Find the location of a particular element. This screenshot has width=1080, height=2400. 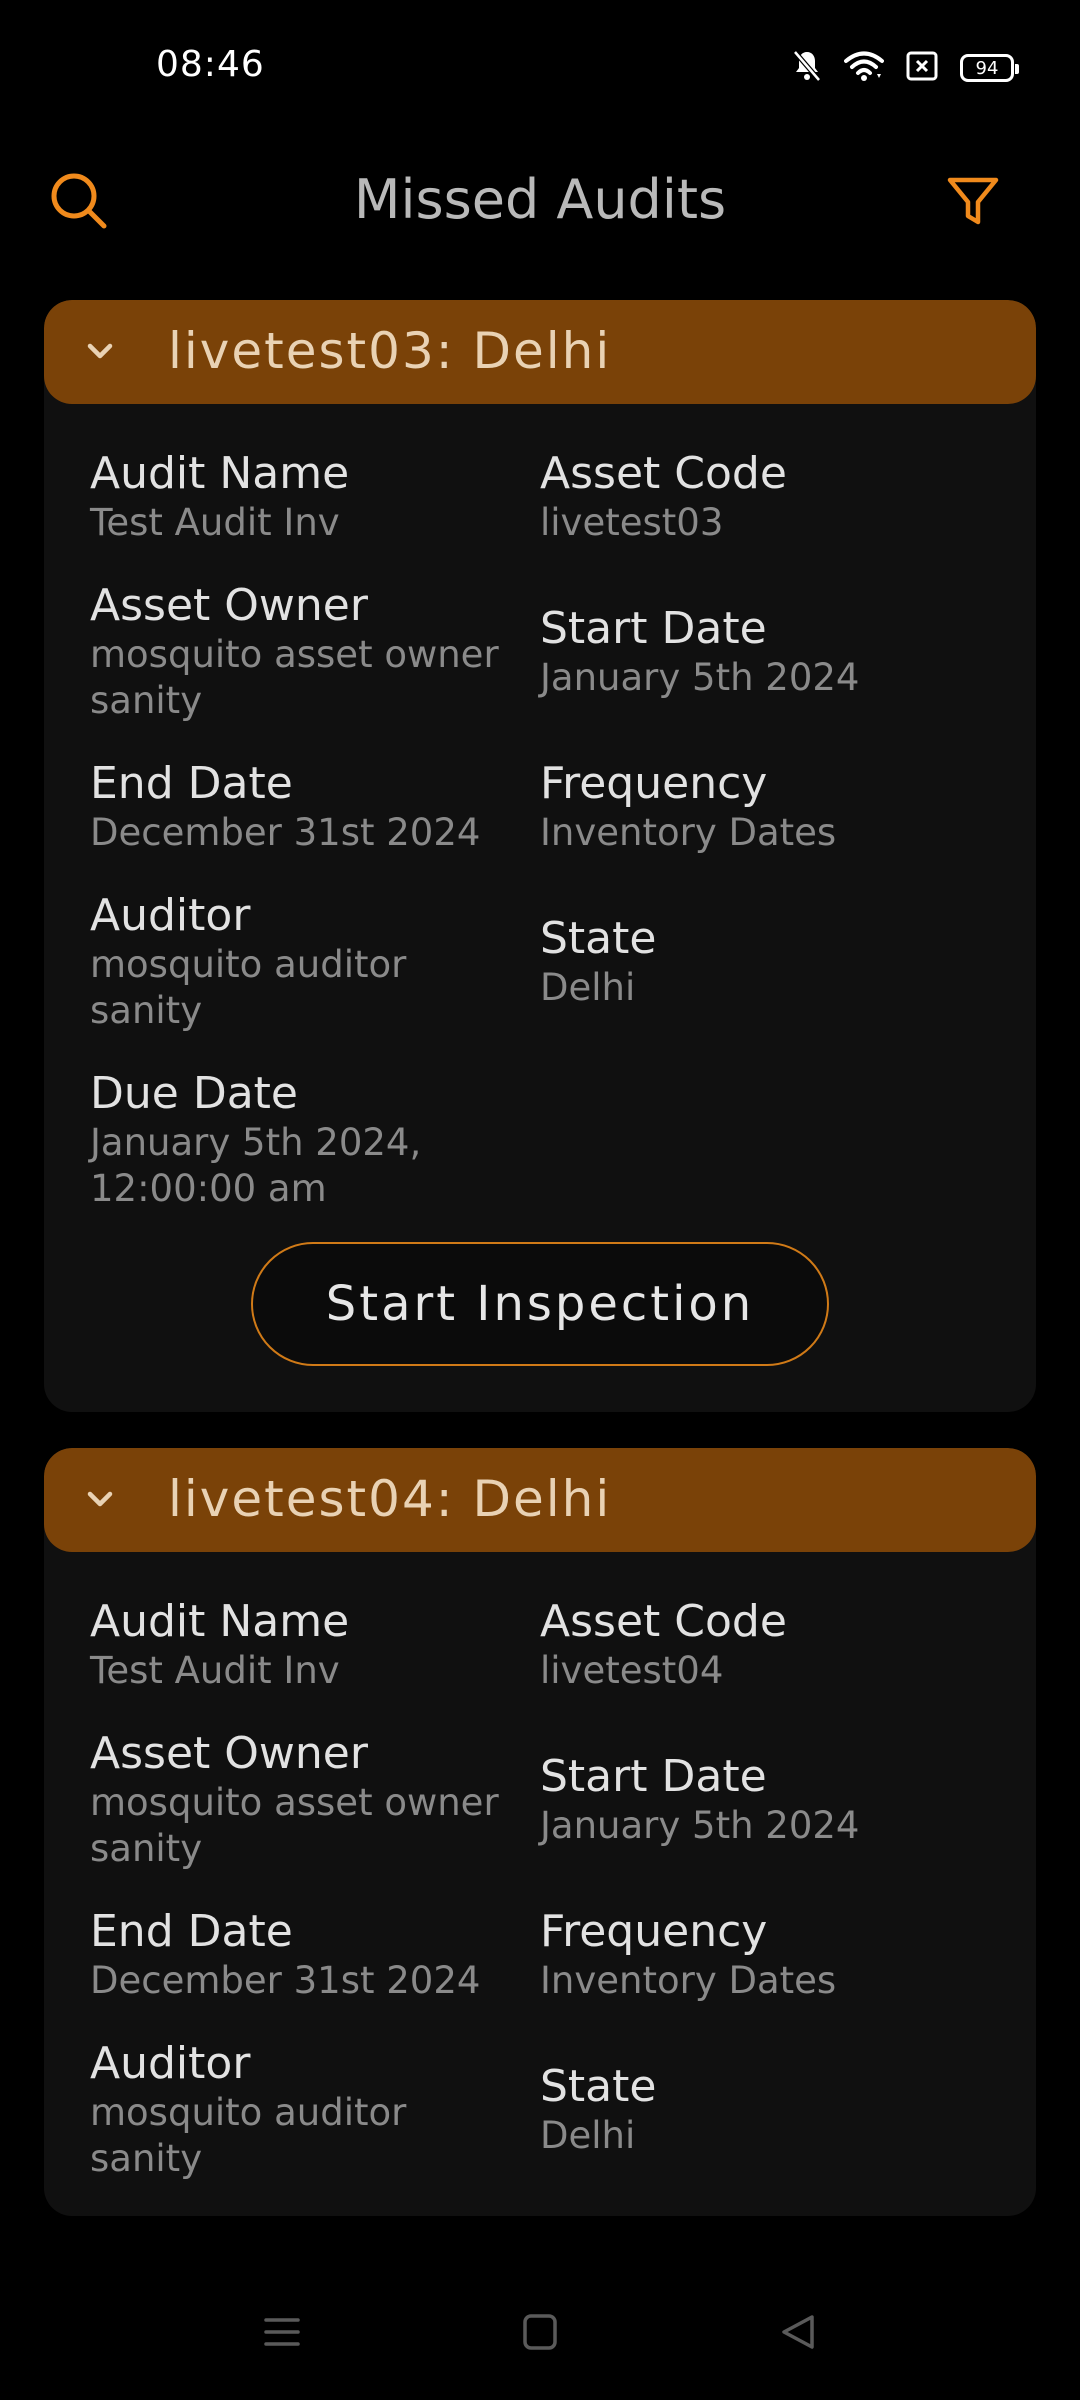

audit-card-header: livetest03: Delhi is located at coordinates (540, 352).